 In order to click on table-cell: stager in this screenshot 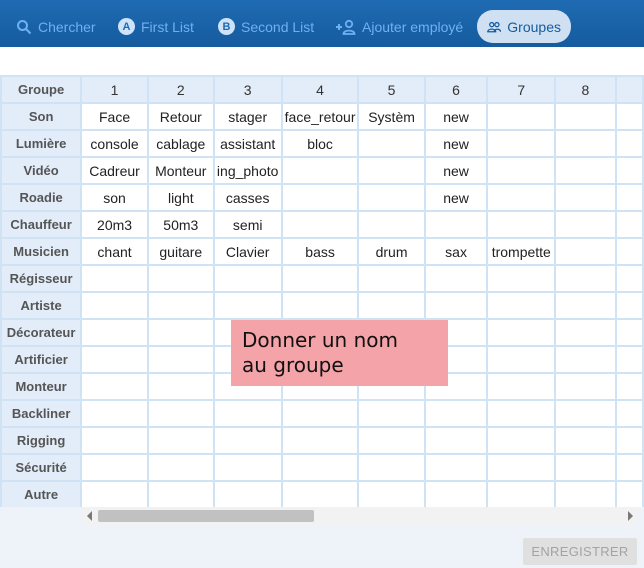, I will do `click(247, 116)`.